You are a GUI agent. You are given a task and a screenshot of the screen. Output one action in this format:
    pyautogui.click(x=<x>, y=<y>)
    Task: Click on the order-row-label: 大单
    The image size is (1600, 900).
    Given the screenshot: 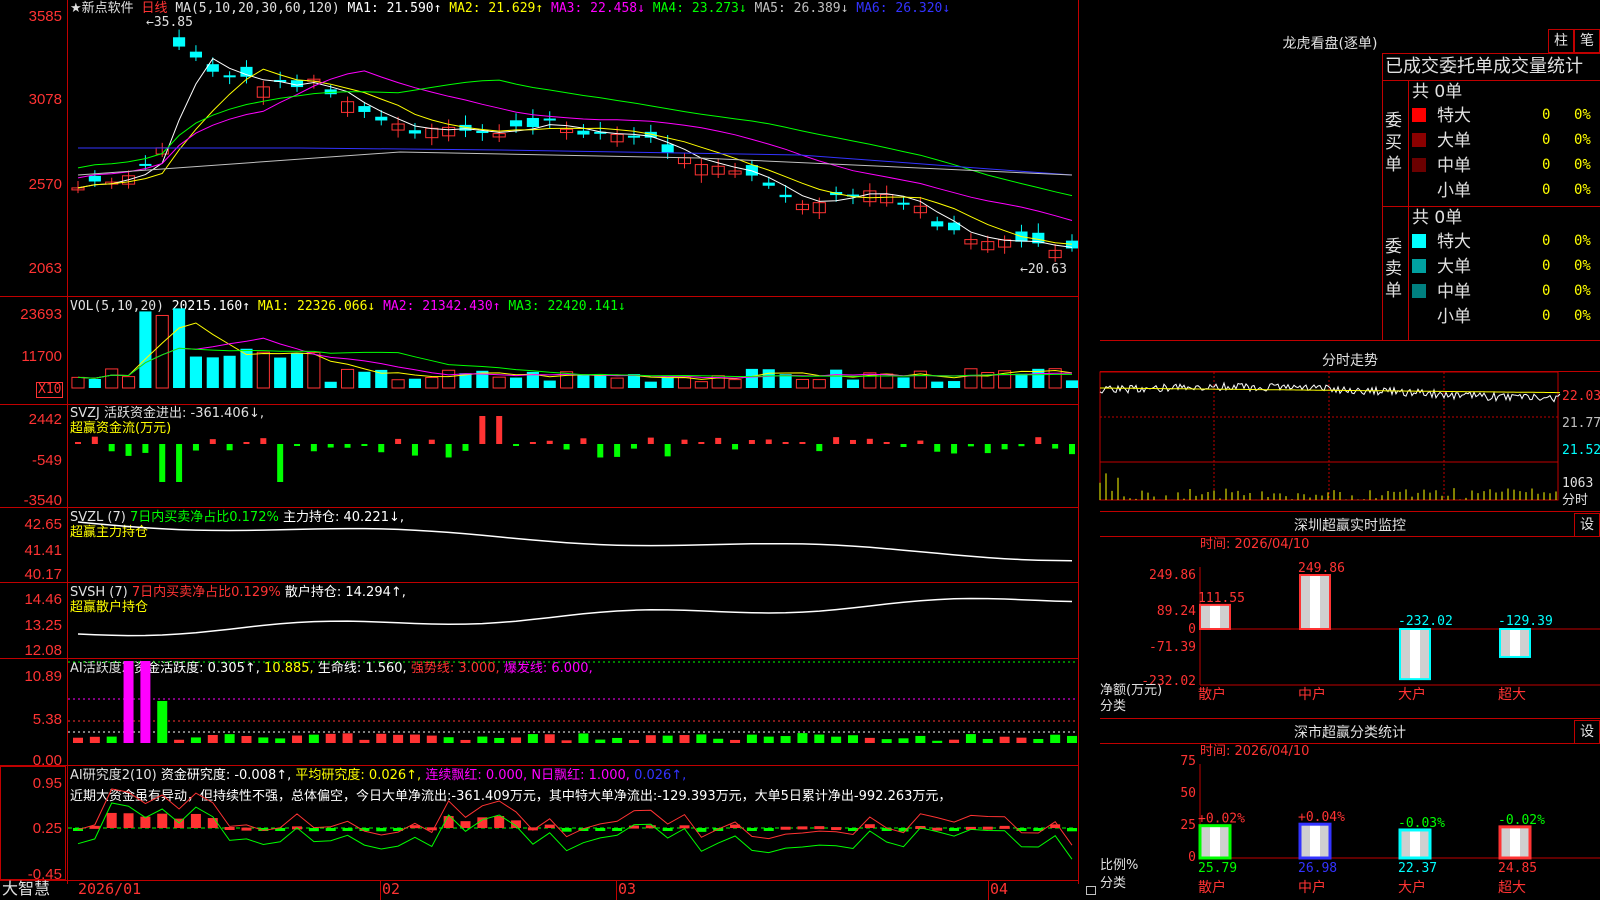 What is the action you would take?
    pyautogui.click(x=1454, y=267)
    